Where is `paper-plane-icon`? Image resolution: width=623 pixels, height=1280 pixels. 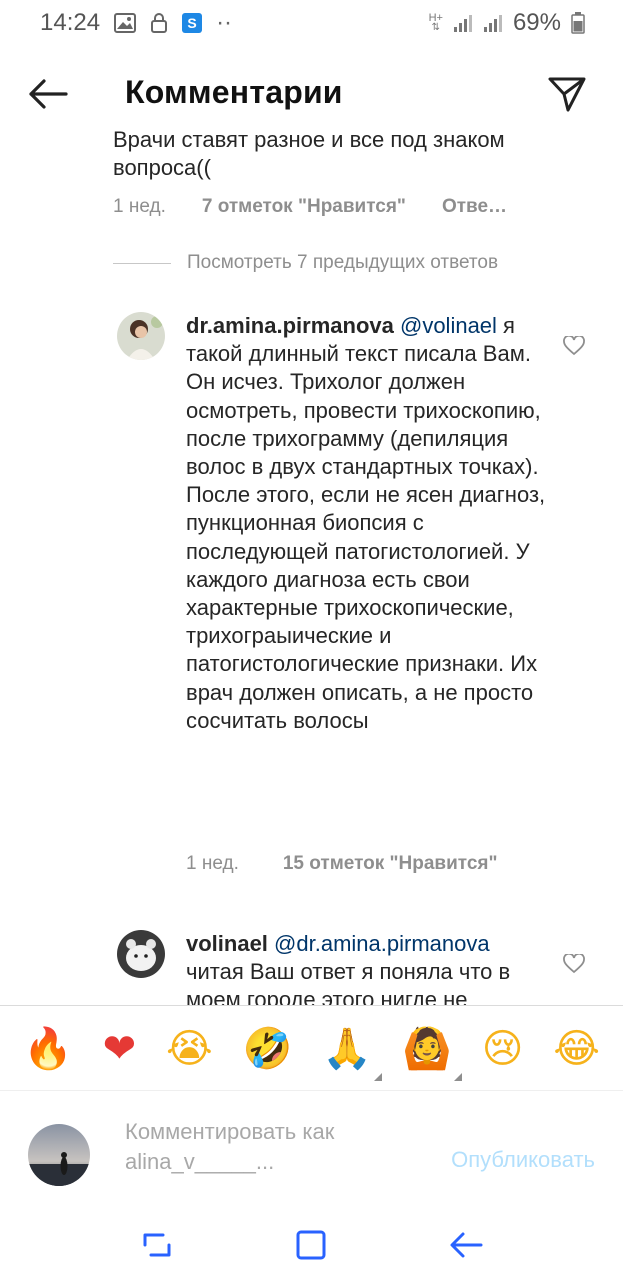 paper-plane-icon is located at coordinates (567, 94).